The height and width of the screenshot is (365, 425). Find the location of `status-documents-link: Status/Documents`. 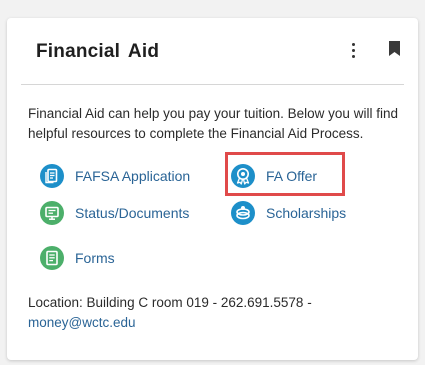

status-documents-link: Status/Documents is located at coordinates (114, 213).